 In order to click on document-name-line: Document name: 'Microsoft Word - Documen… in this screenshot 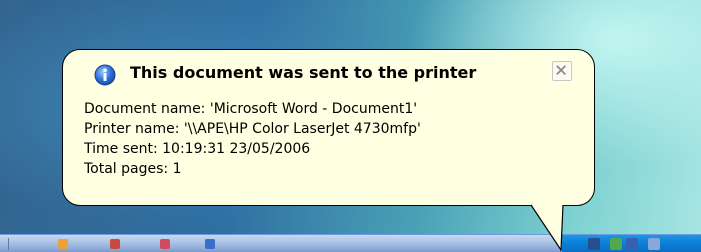, I will do `click(251, 109)`.